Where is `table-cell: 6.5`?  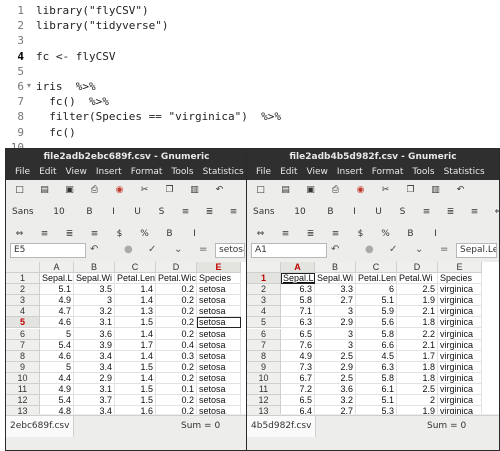 table-cell: 6.5 is located at coordinates (298, 401).